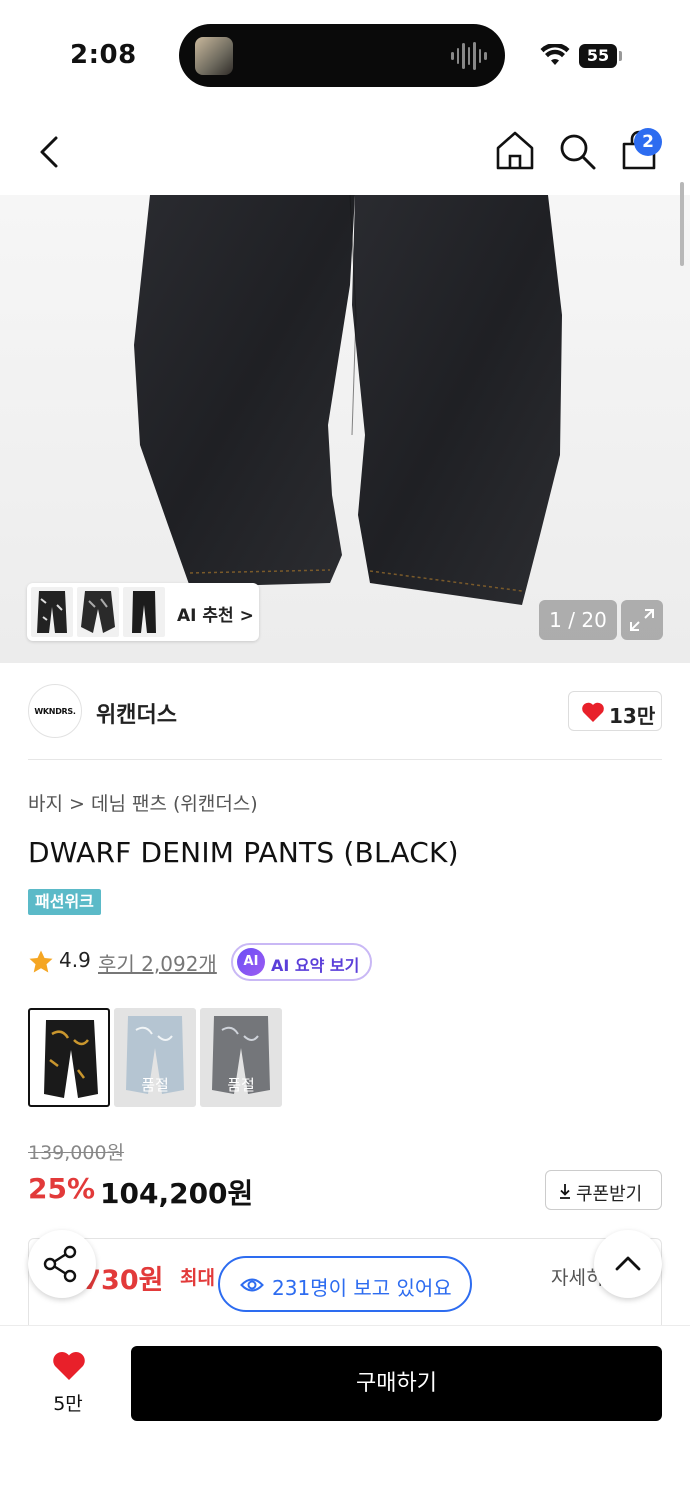 This screenshot has height=1500, width=690. I want to click on status-bar: 2:08 55, so click(345, 55).